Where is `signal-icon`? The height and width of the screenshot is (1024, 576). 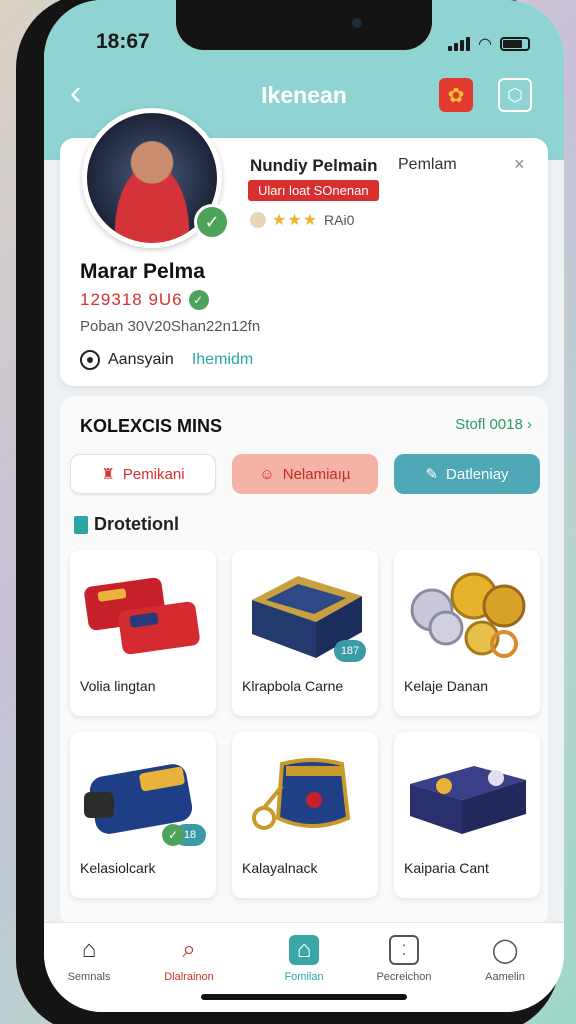
signal-icon is located at coordinates (459, 44).